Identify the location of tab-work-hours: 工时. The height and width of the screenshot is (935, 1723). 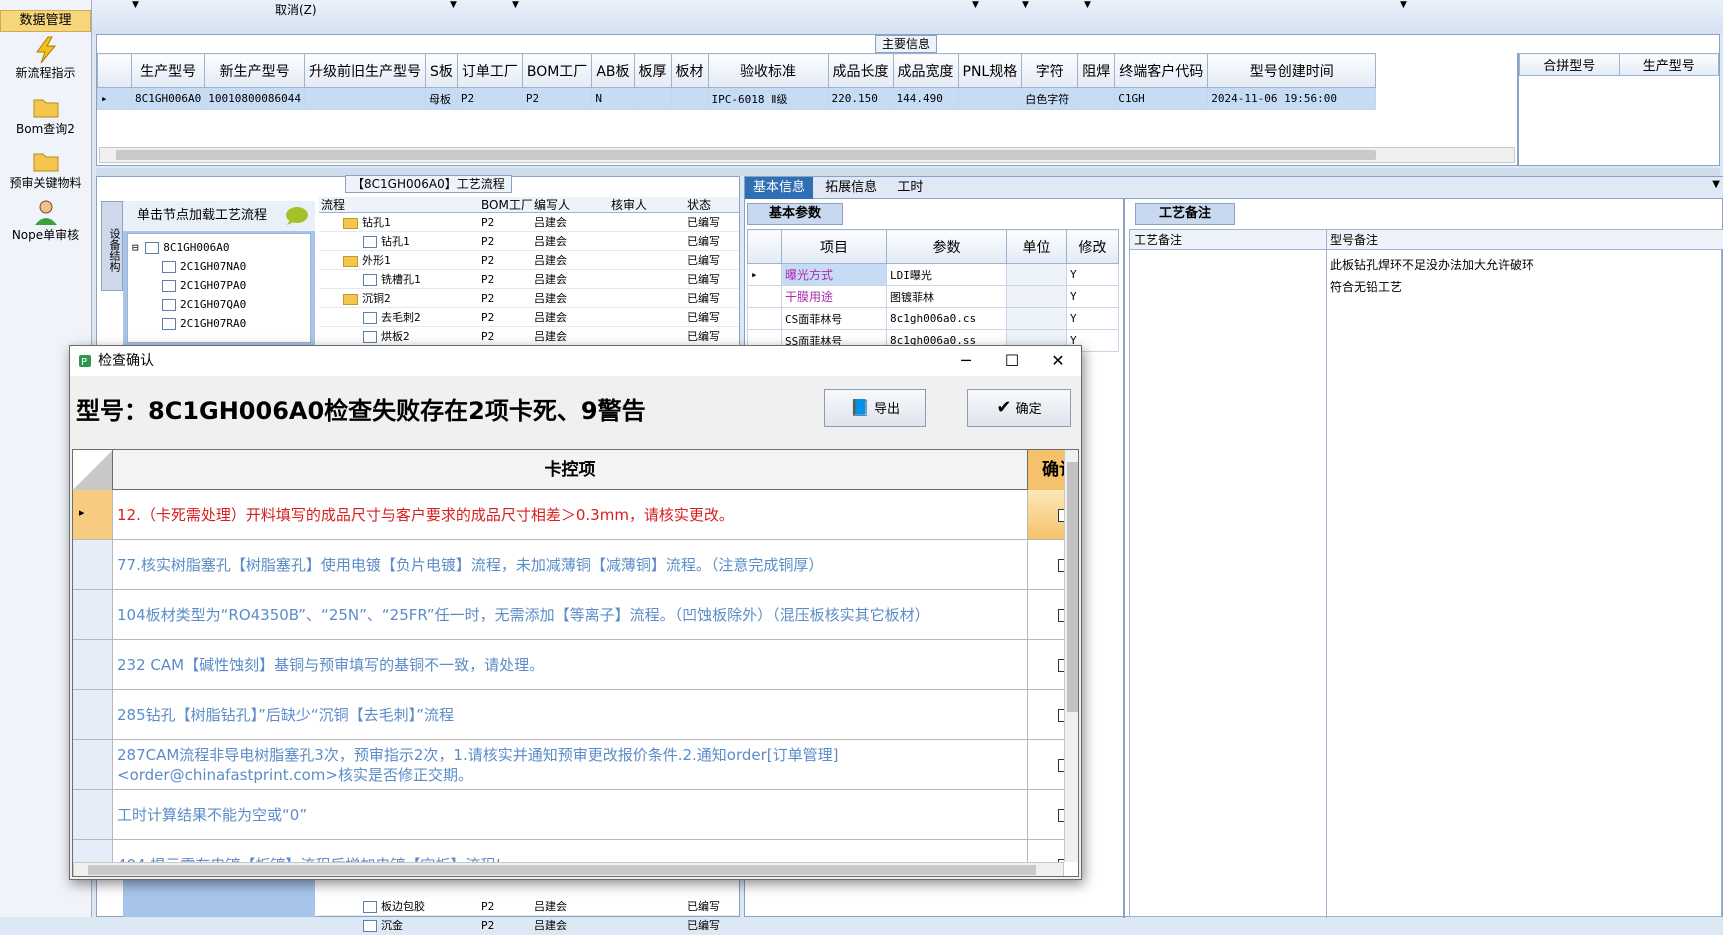
(910, 188).